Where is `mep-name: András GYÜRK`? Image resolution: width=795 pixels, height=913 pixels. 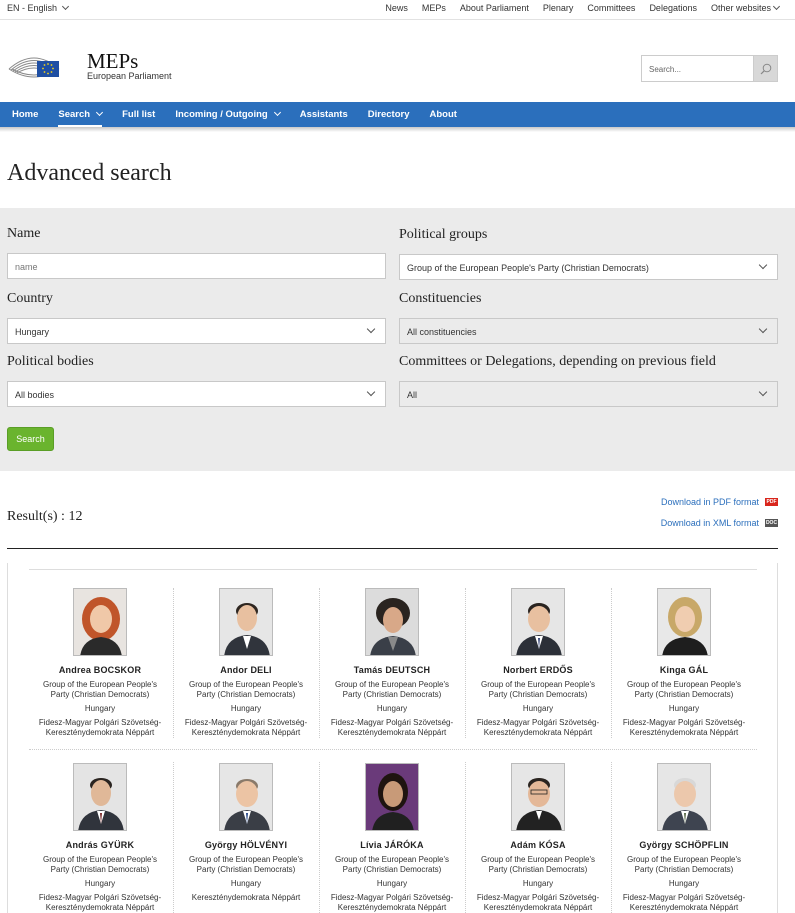 mep-name: András GYÜRK is located at coordinates (100, 845).